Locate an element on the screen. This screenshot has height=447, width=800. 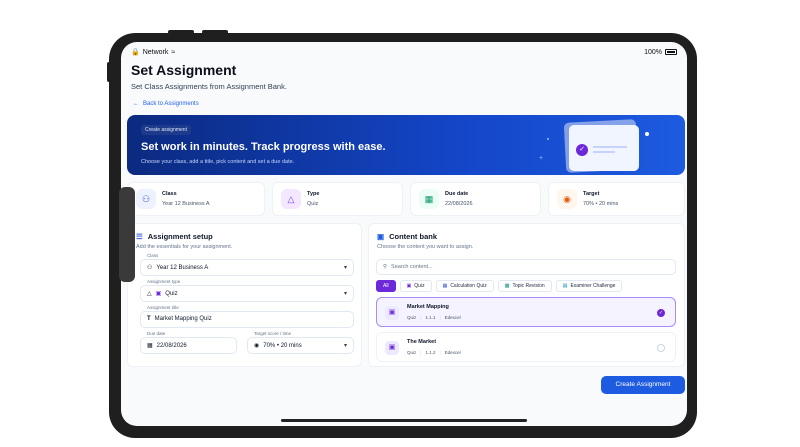
content-item-meta: Quiz | 1.1.2 | Edexcel is located at coordinates (434, 352).